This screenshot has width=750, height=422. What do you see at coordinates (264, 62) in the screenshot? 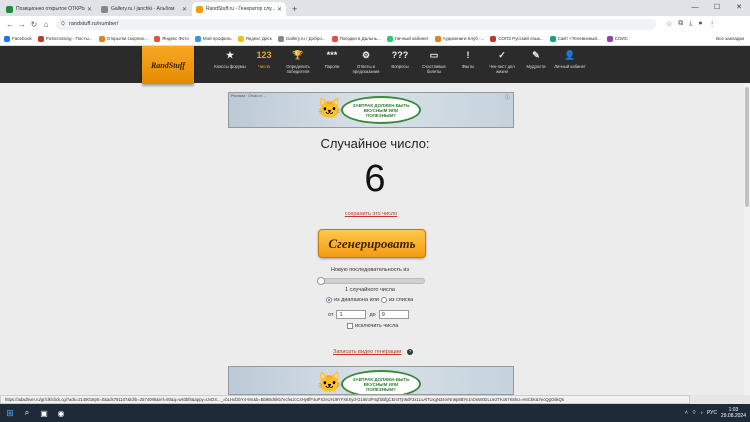
I see `nav-item-numbers: 123 Числа` at bounding box center [264, 62].